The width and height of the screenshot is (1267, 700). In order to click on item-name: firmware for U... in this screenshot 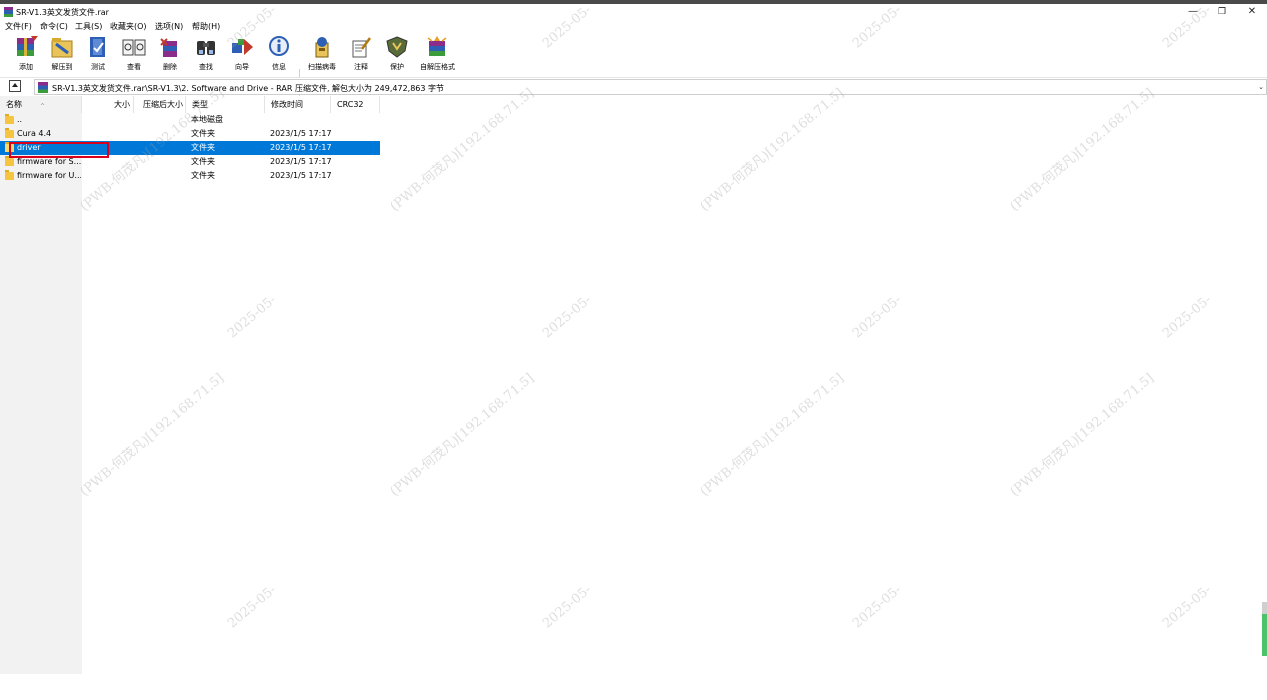, I will do `click(49, 175)`.